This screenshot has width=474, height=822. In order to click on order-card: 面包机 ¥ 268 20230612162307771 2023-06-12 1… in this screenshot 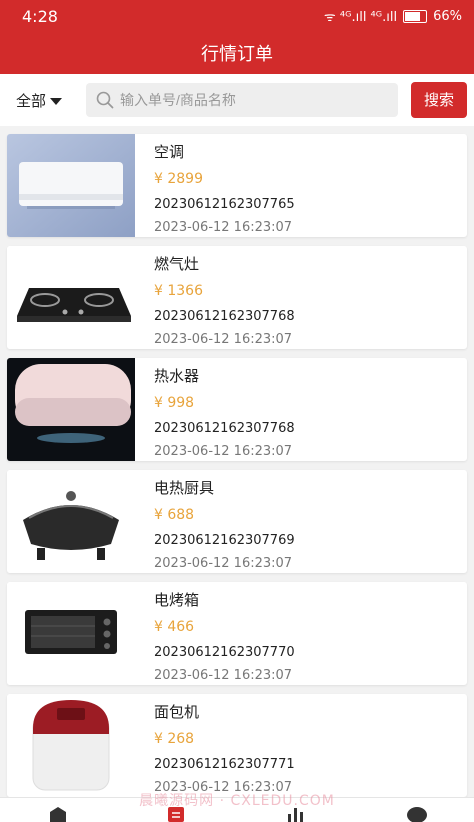, I will do `click(237, 745)`.